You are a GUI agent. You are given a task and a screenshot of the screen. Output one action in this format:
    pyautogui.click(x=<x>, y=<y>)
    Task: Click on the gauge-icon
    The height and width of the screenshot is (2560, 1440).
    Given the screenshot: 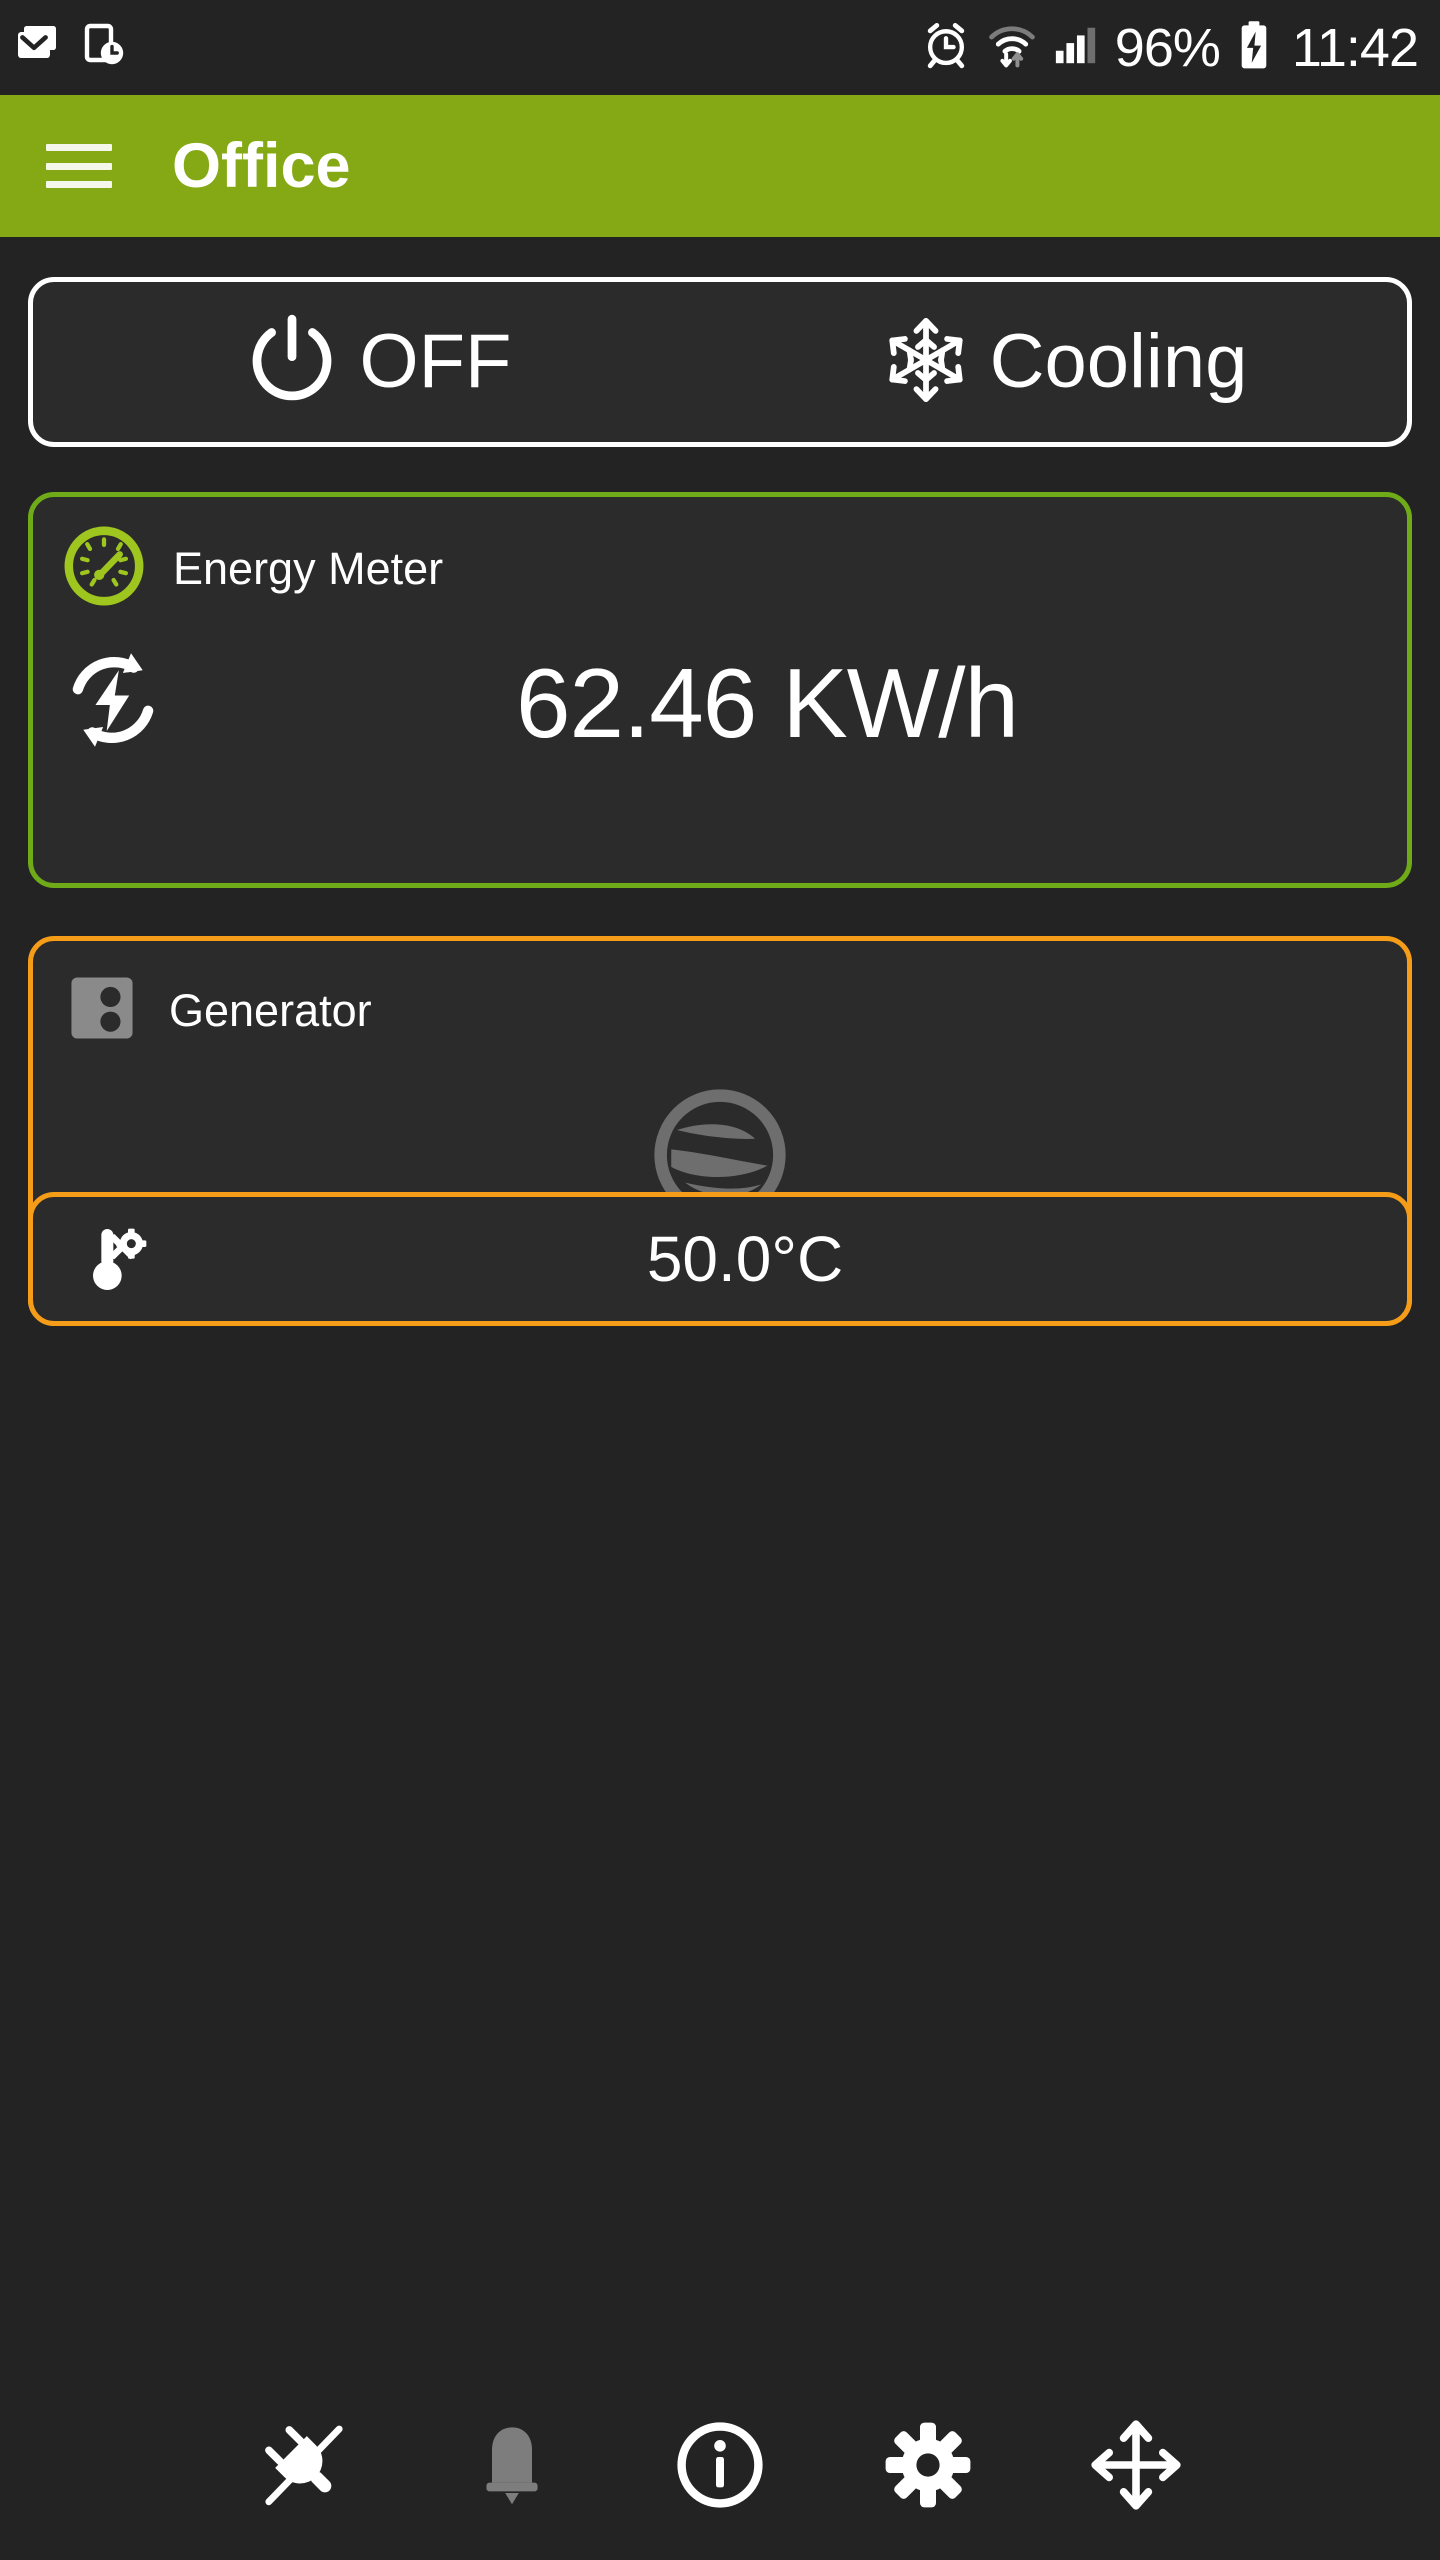 What is the action you would take?
    pyautogui.click(x=104, y=568)
    